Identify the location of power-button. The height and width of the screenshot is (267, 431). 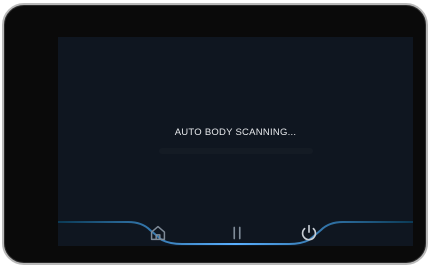
(309, 233).